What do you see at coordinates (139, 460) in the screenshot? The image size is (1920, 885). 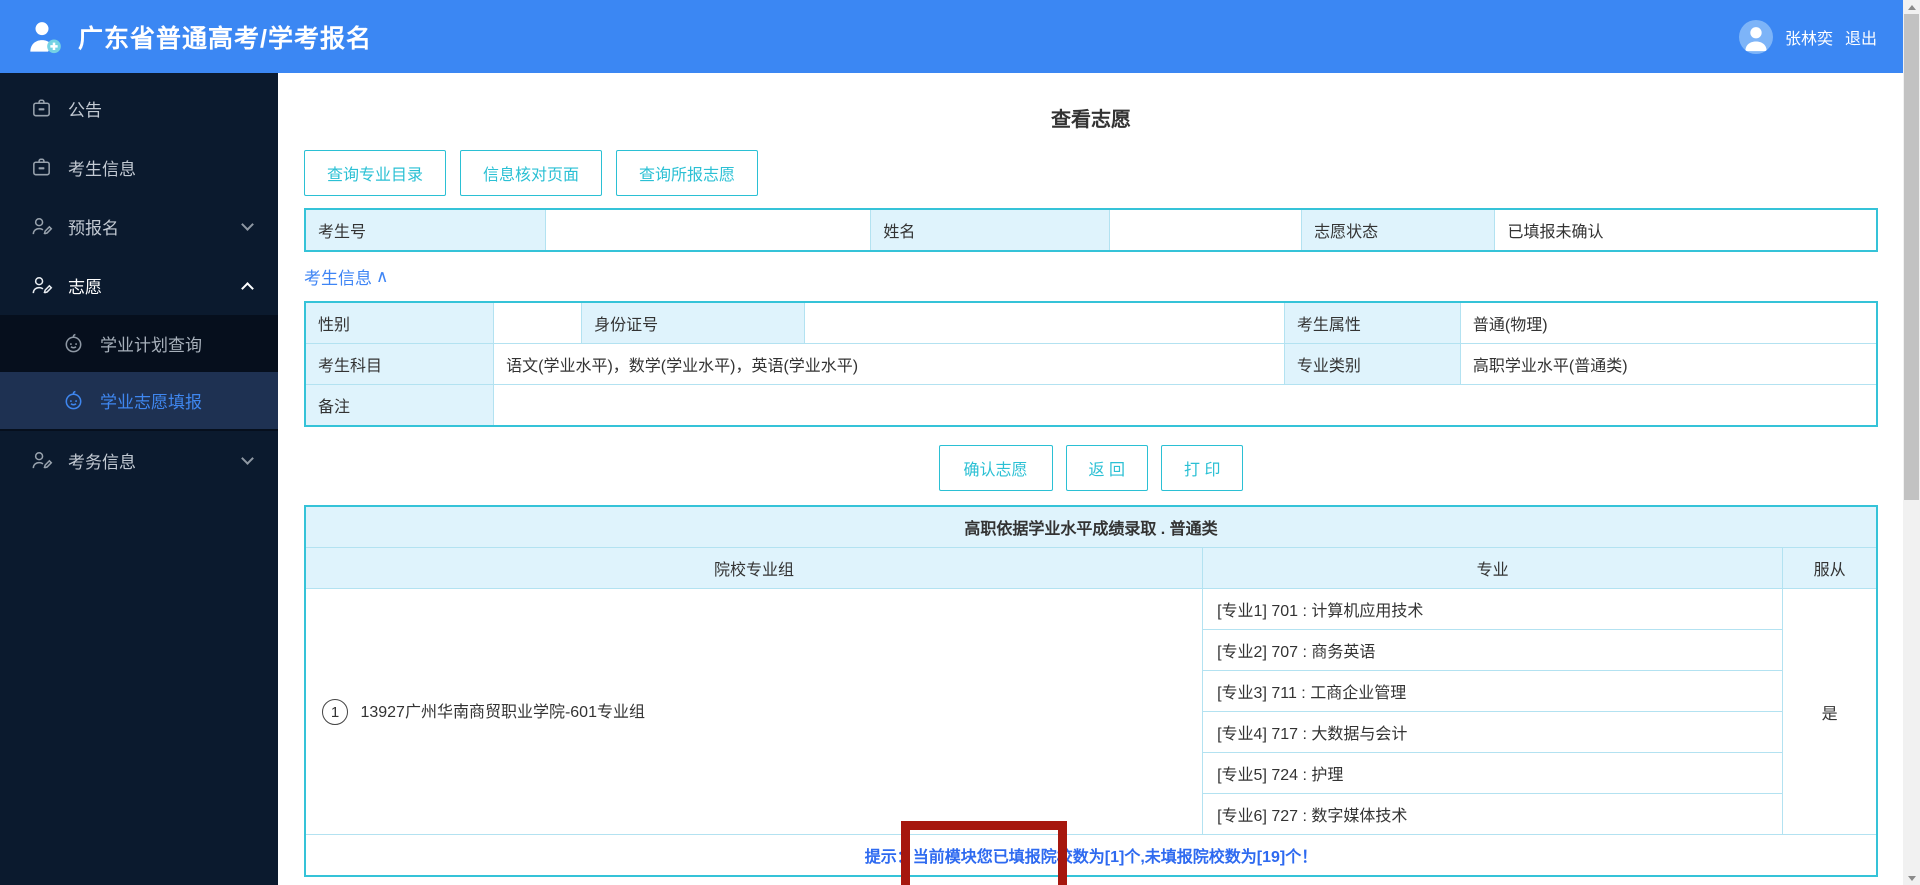 I see `sidebar-item-exam-affairs: 考务信息` at bounding box center [139, 460].